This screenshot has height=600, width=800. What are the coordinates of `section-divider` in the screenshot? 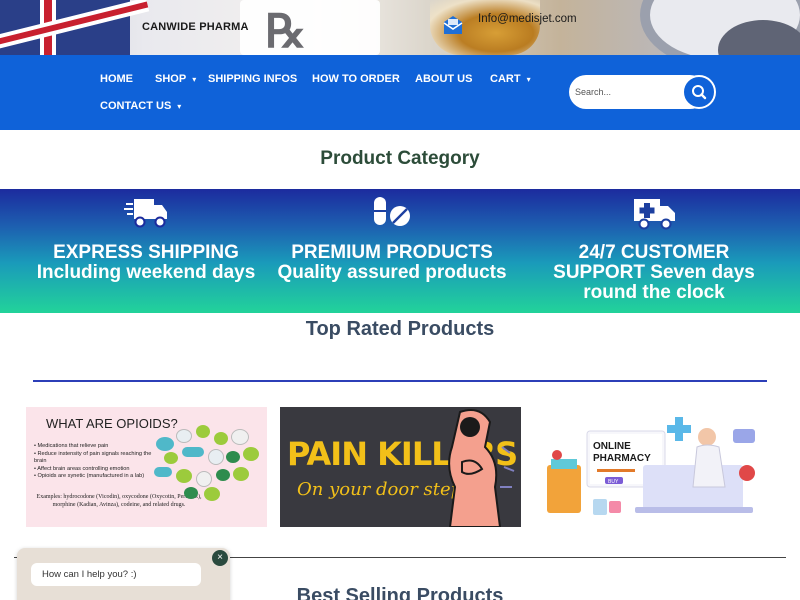 It's located at (400, 381).